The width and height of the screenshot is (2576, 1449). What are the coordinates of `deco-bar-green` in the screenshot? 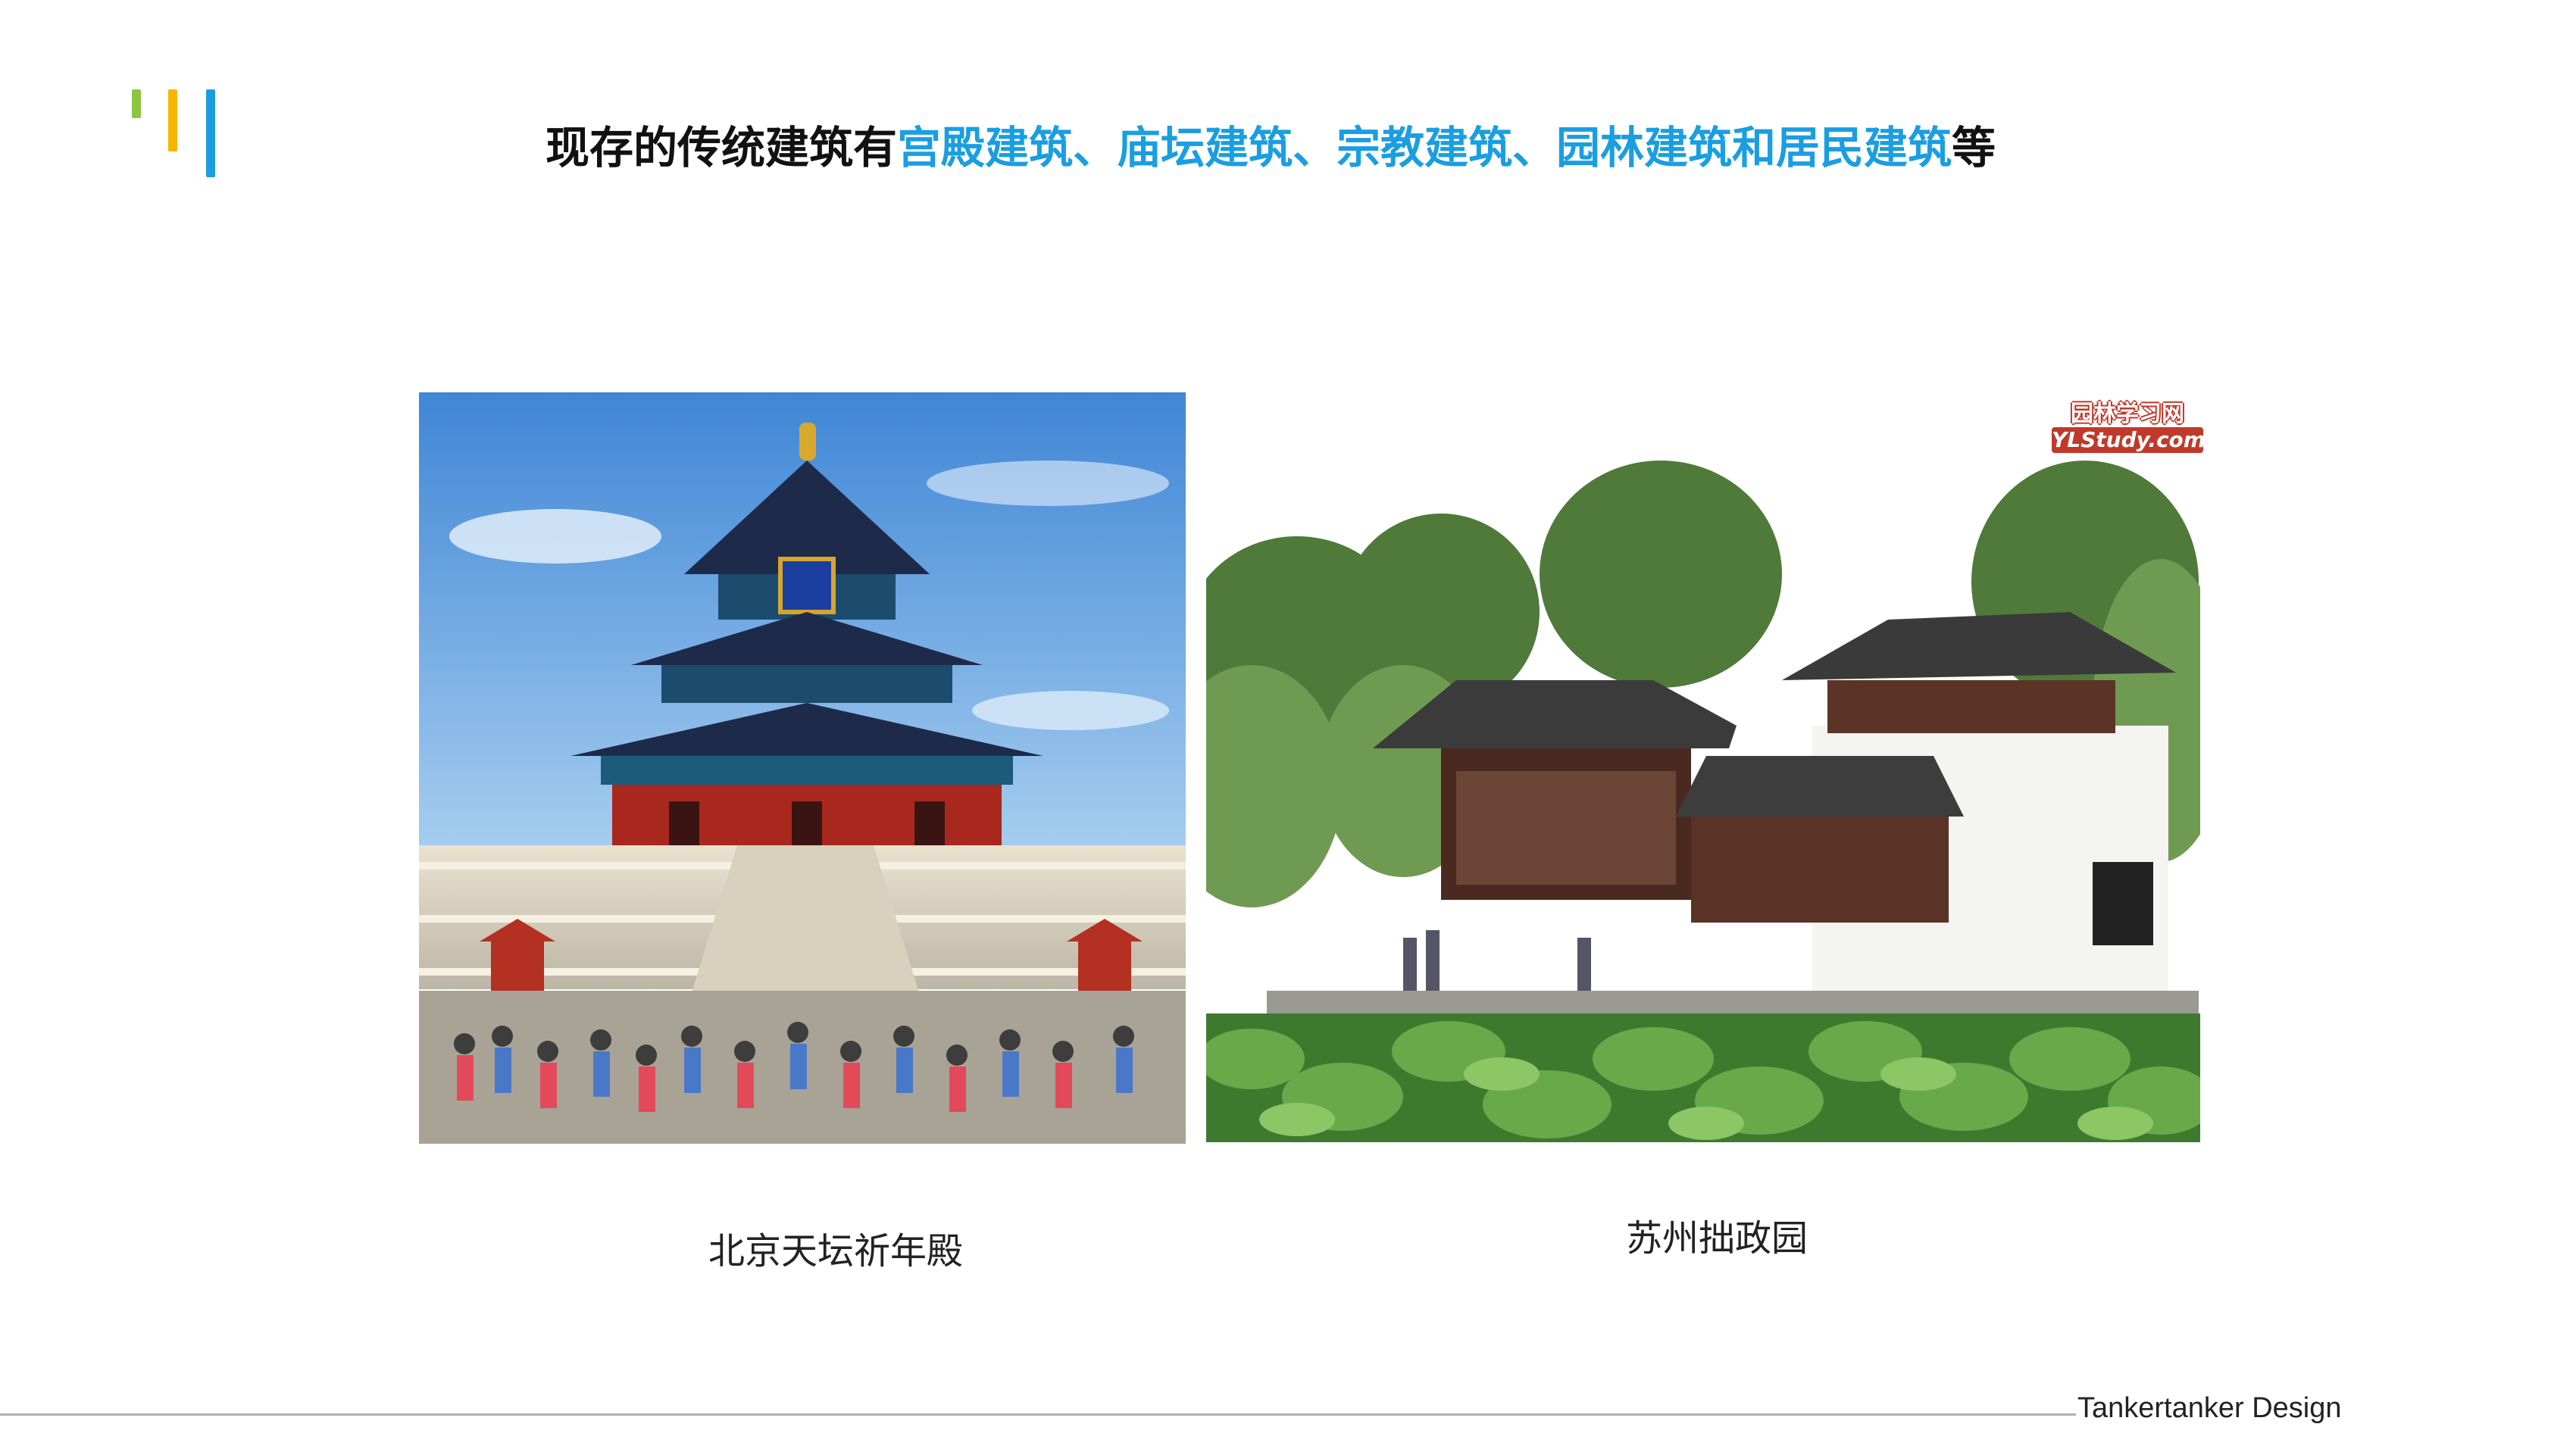 It's located at (136, 103).